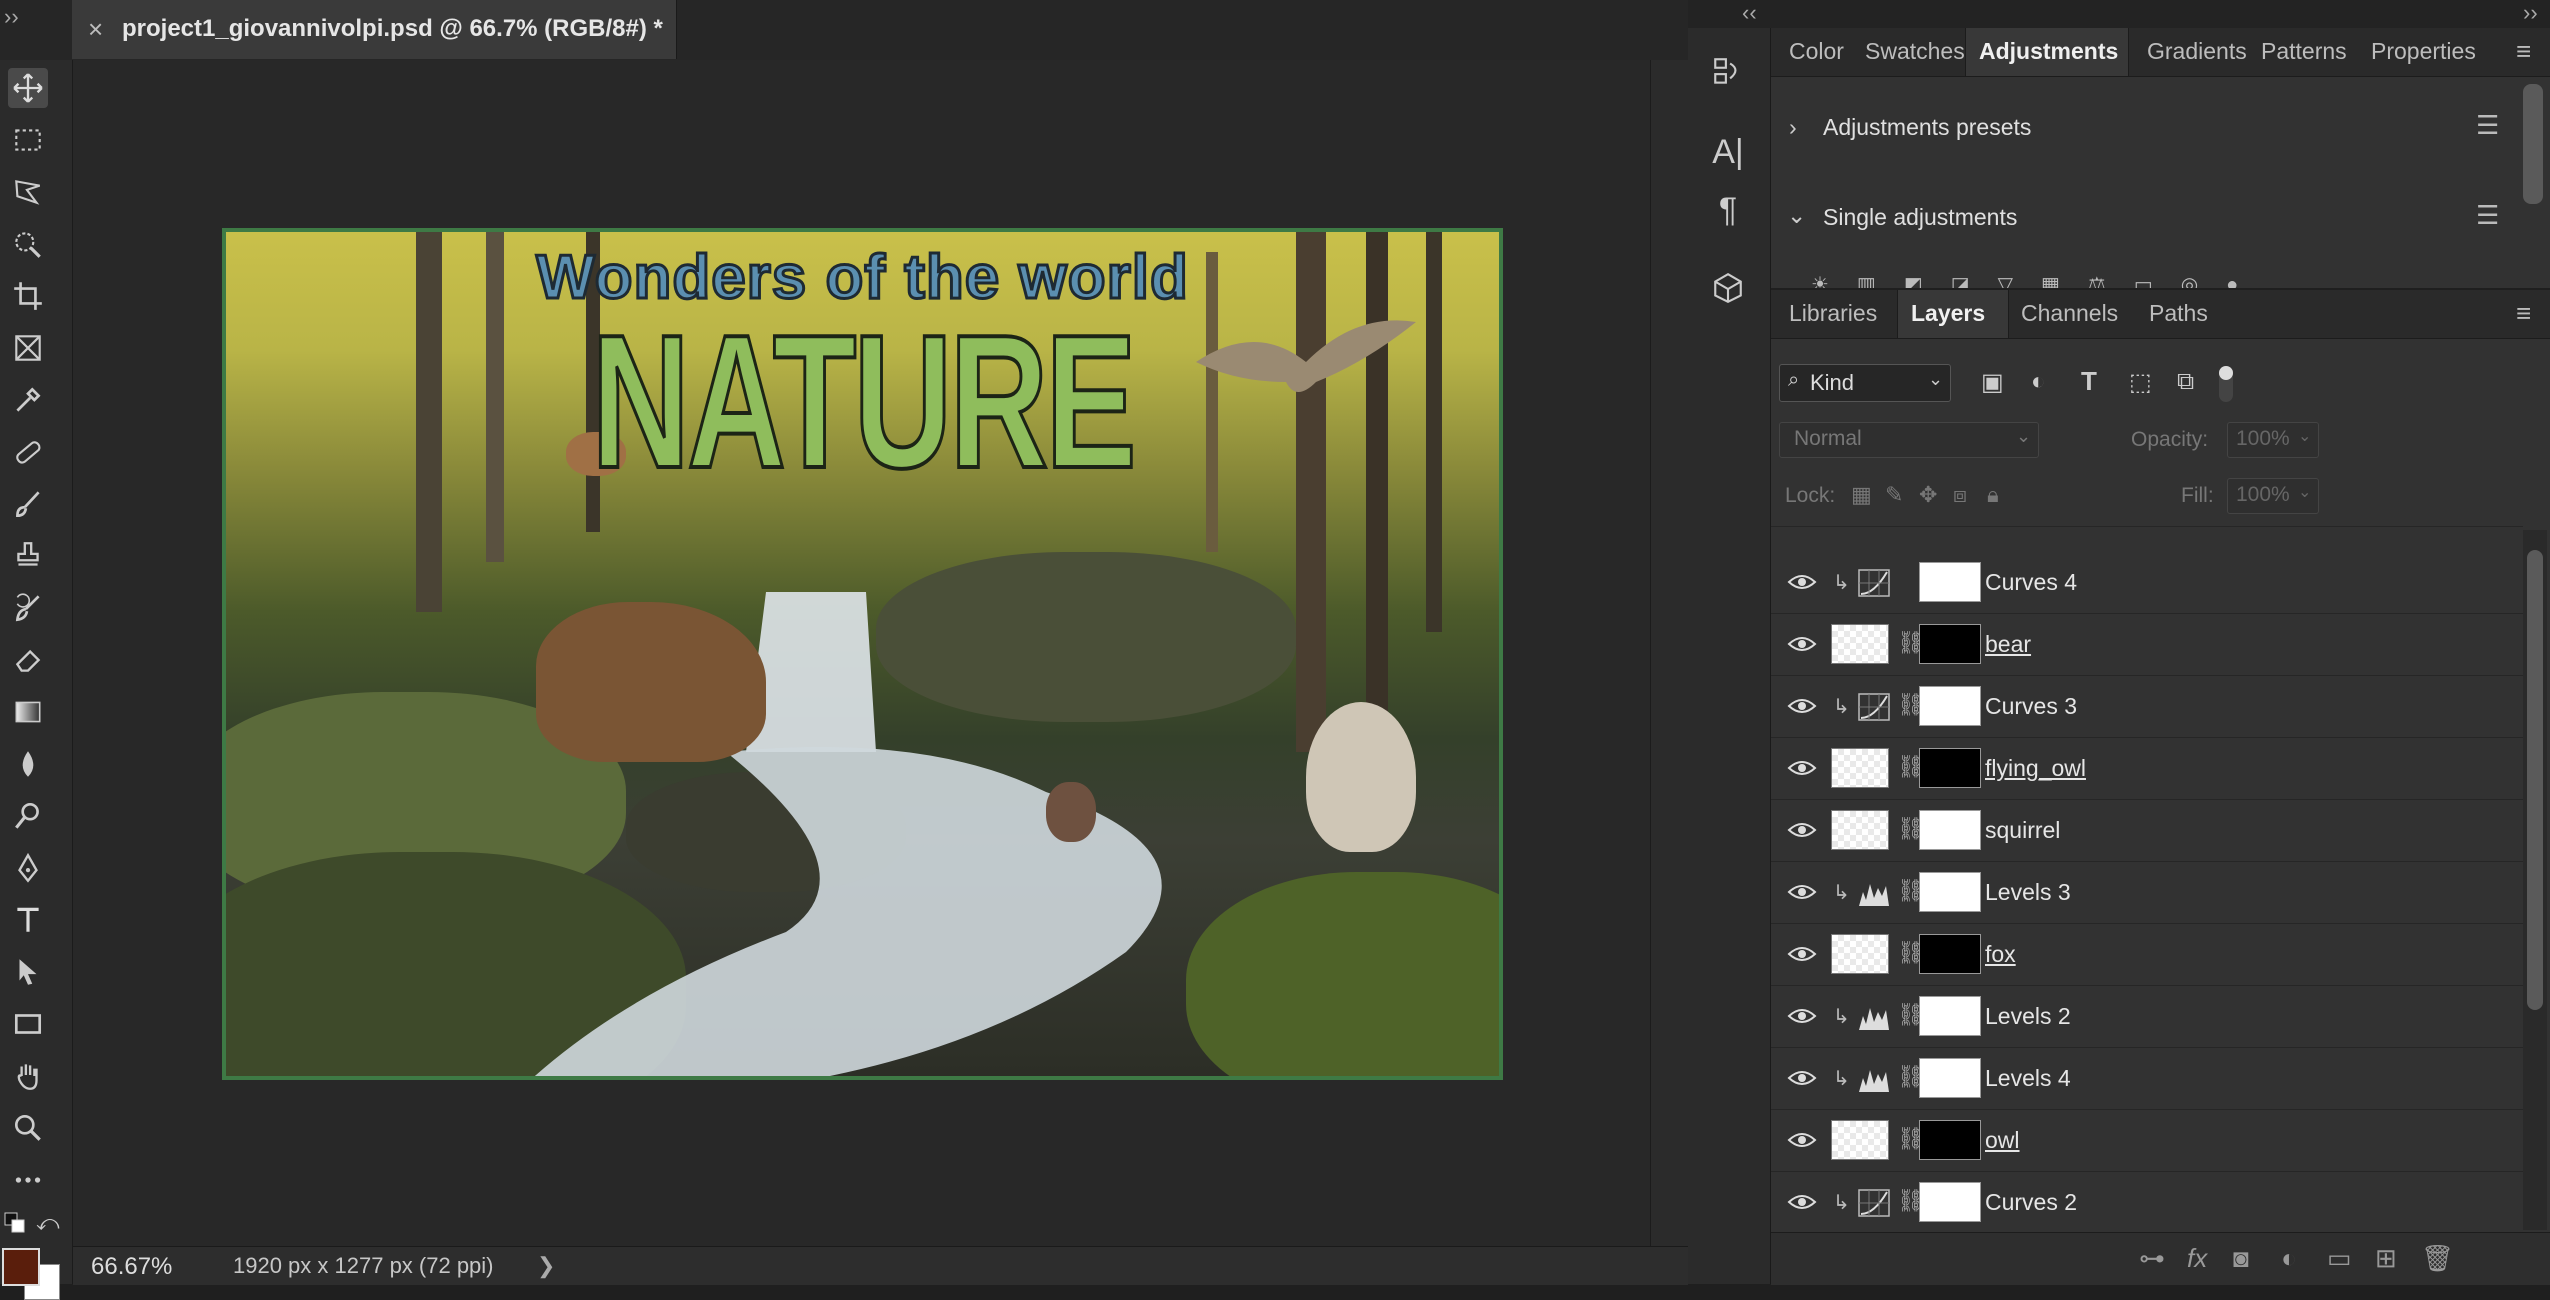 The image size is (2550, 1300). Describe the element at coordinates (151, 1267) in the screenshot. I see `zoom-level: 66.67%` at that location.